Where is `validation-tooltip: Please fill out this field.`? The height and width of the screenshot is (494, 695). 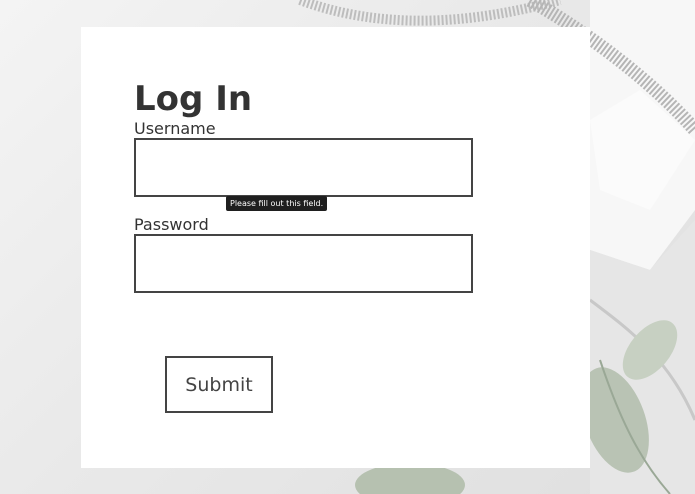
validation-tooltip: Please fill out this field. is located at coordinates (277, 203).